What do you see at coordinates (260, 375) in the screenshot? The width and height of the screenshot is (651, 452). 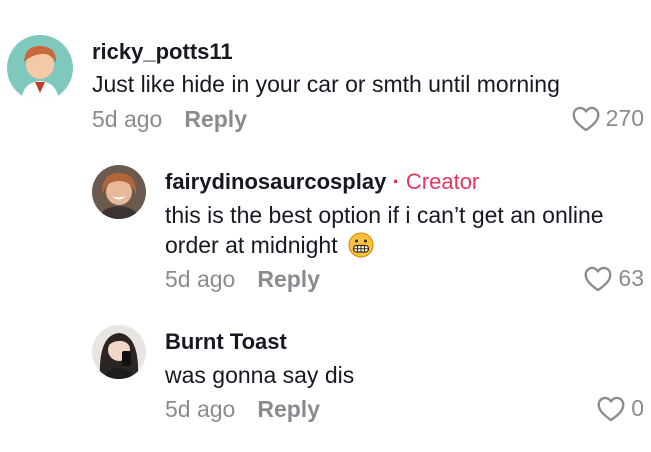 I see `comment-text: was gonna say dis` at bounding box center [260, 375].